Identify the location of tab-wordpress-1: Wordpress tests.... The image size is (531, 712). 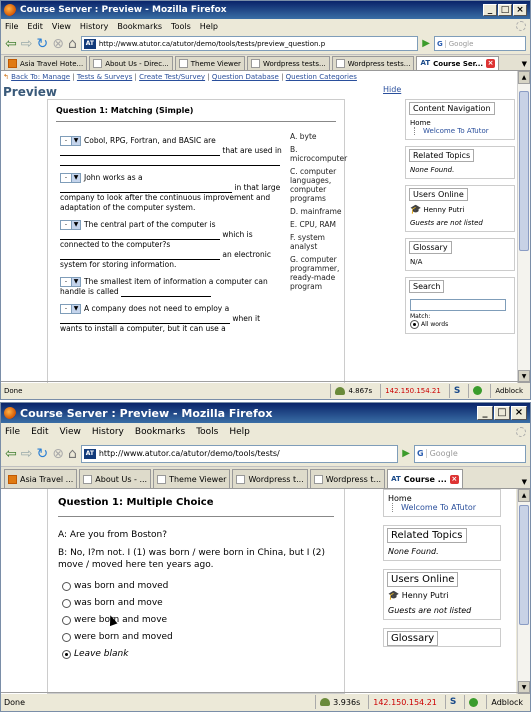
(288, 63).